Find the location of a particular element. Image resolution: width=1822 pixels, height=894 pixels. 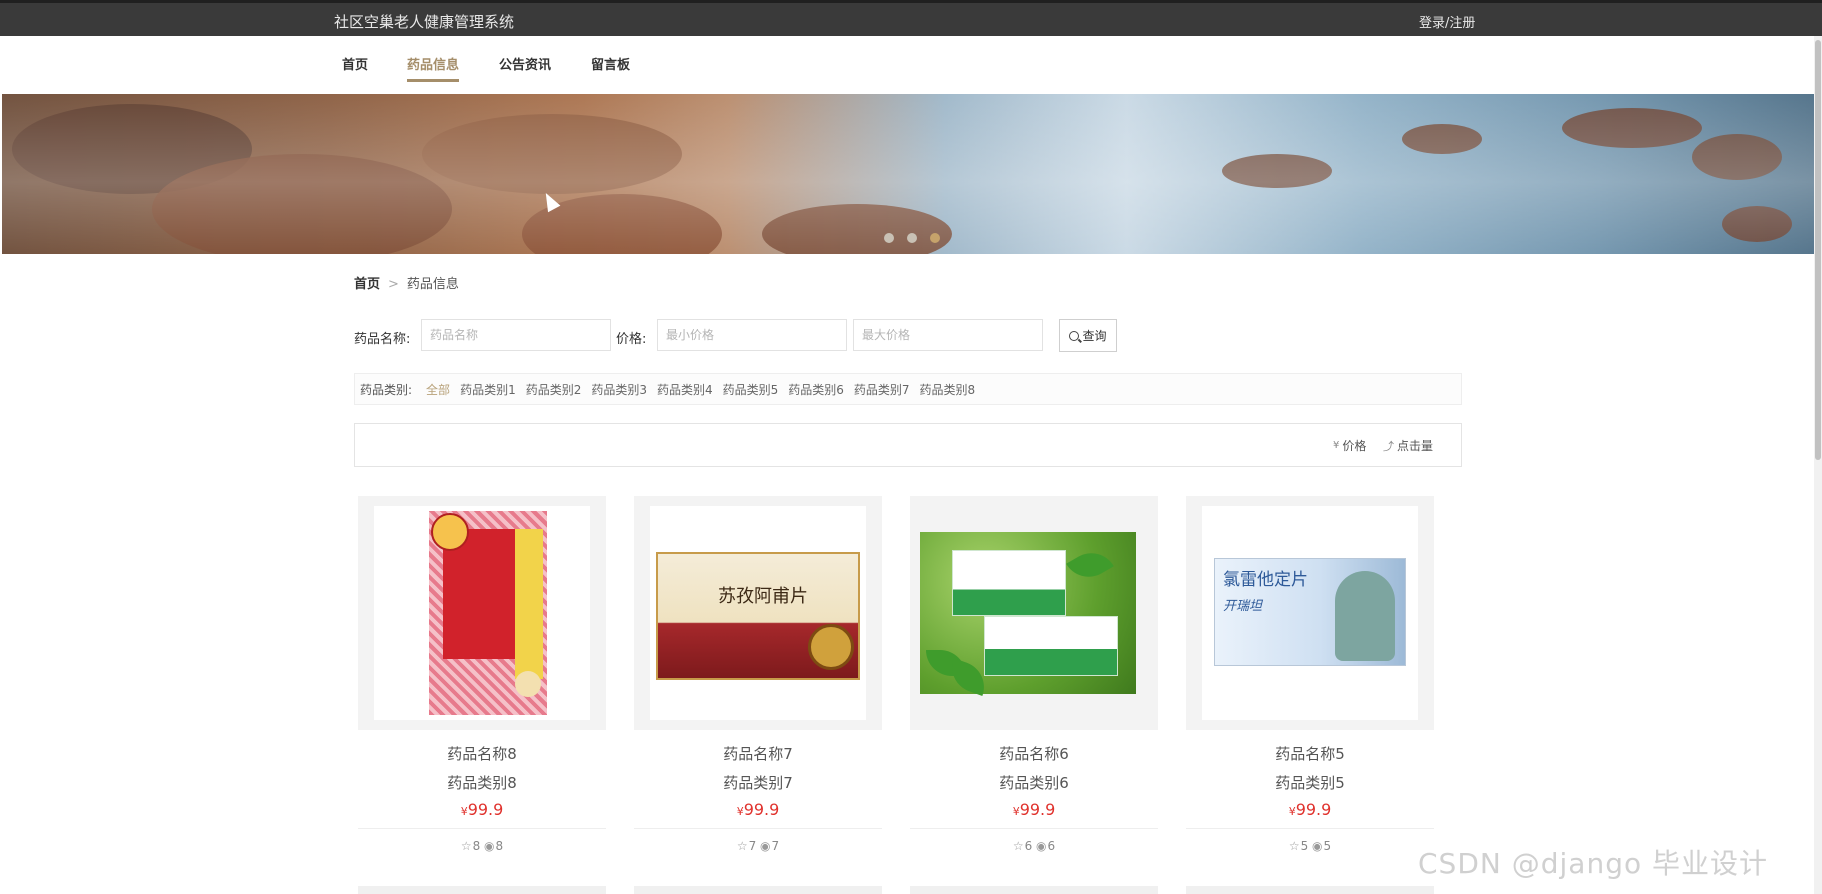

product-stats: ☆8 ◉8 is located at coordinates (482, 846).